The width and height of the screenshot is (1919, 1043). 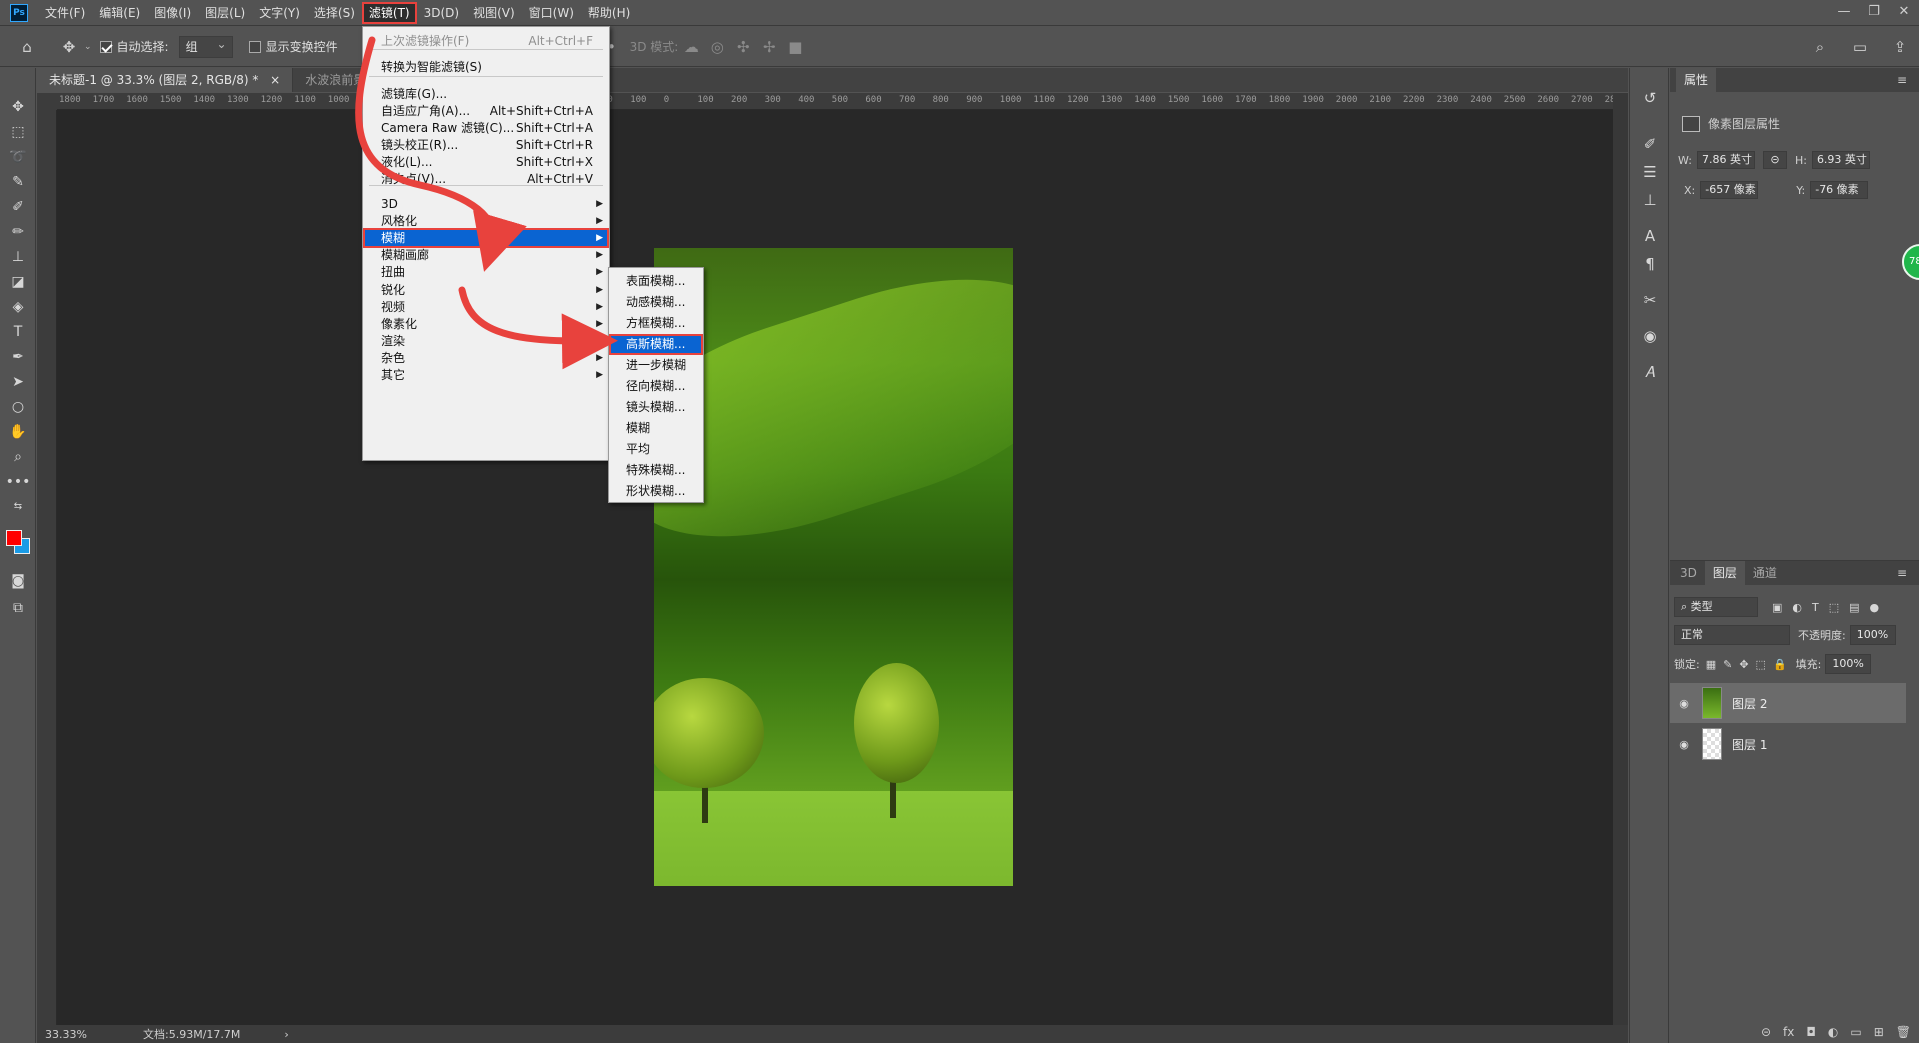 What do you see at coordinates (18, 131) in the screenshot?
I see `marquee-tool-icon: ⬚` at bounding box center [18, 131].